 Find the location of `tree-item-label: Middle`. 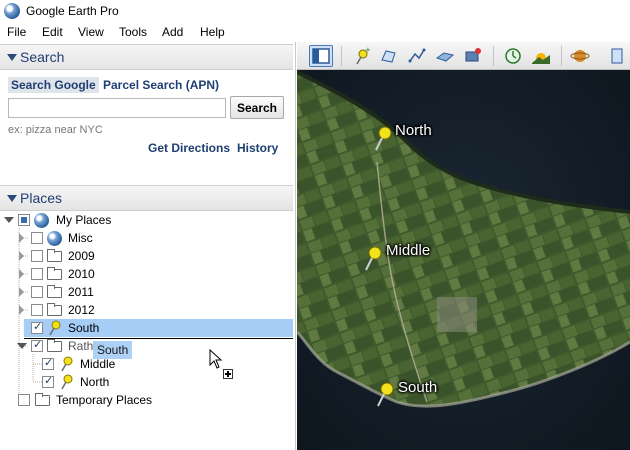

tree-item-label: Middle is located at coordinates (98, 364).